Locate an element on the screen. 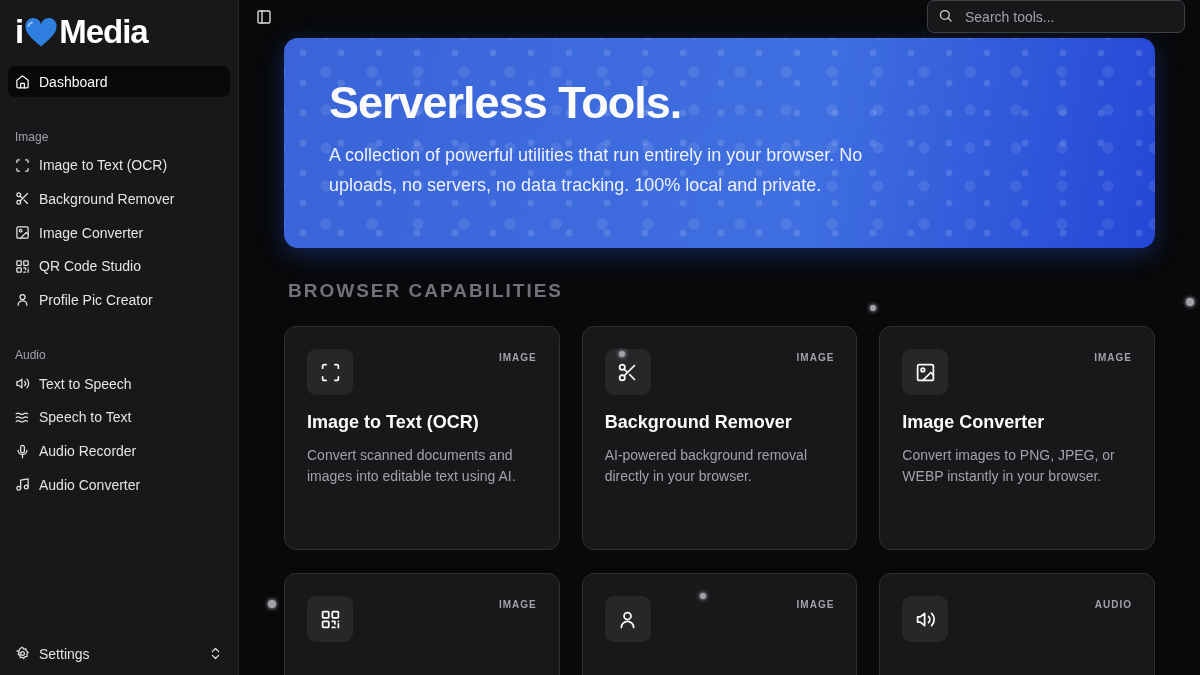  sidebar-item: Image Converter is located at coordinates (119, 233).